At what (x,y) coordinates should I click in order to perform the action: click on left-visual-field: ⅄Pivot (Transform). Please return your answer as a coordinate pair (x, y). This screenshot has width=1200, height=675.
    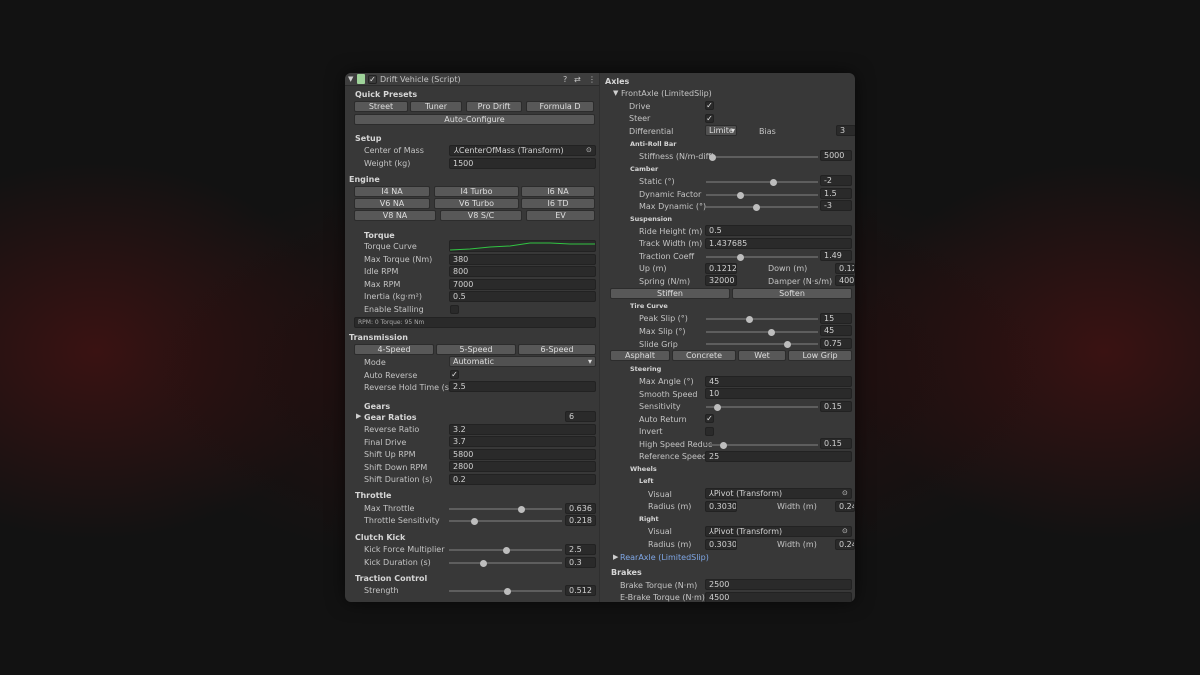
    Looking at the image, I should click on (778, 493).